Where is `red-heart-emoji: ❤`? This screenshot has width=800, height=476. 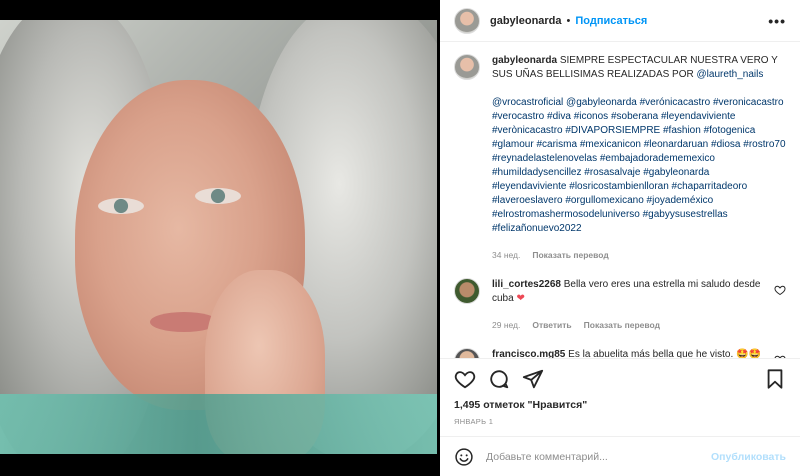 red-heart-emoji: ❤ is located at coordinates (520, 298).